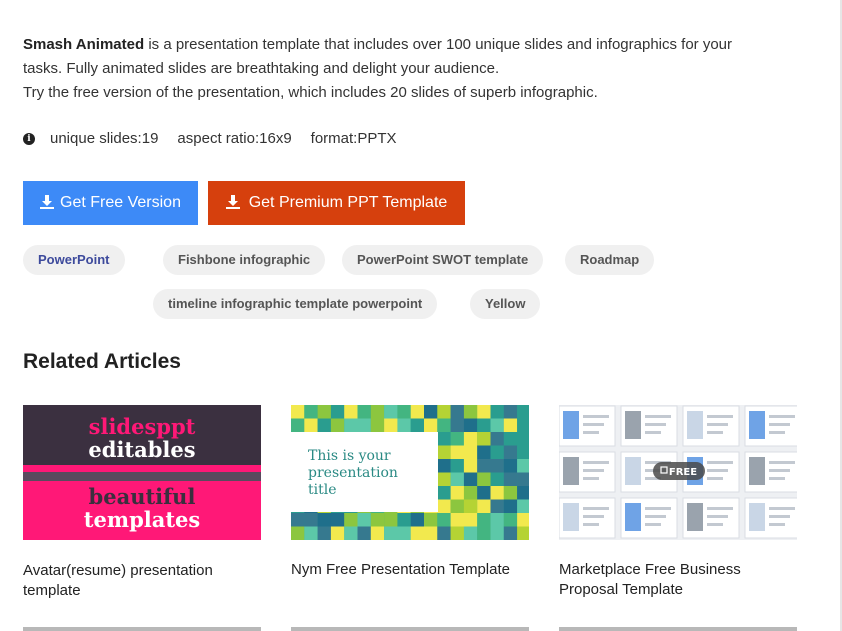 This screenshot has width=842, height=631. I want to click on thumb-text-editables: editables, so click(141, 449).